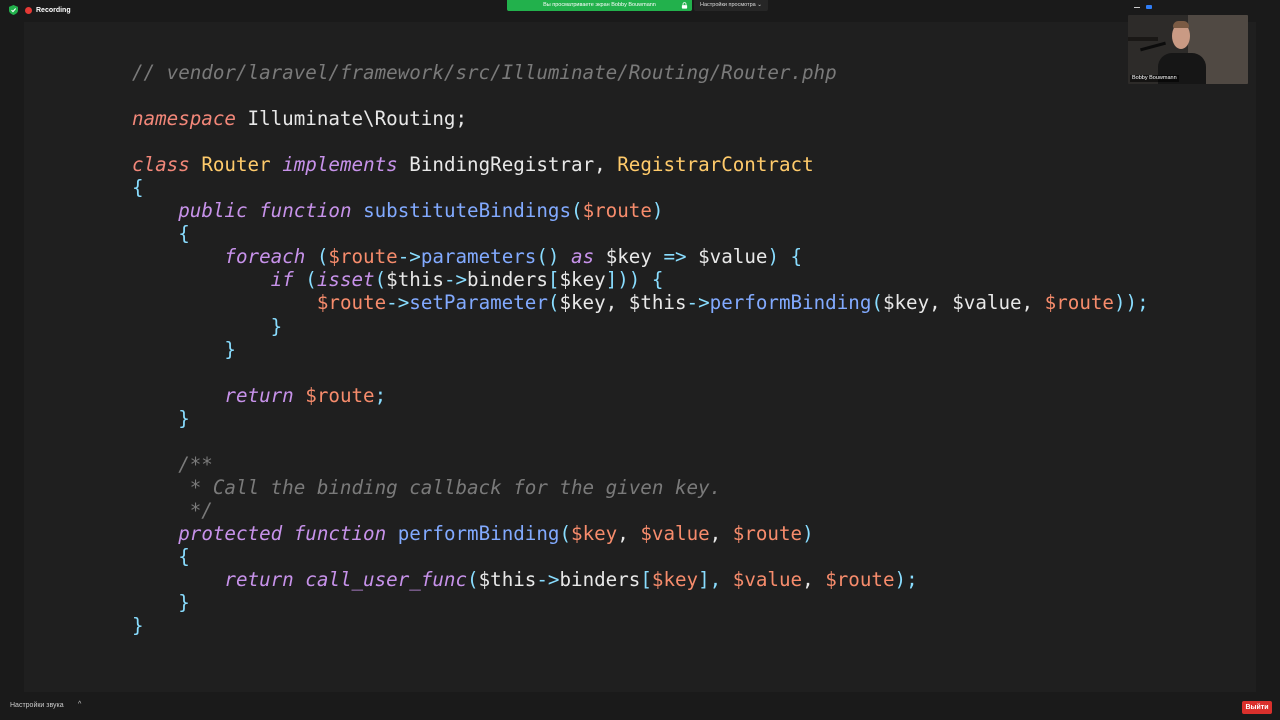 This screenshot has height=720, width=1280. Describe the element at coordinates (282, 280) in the screenshot. I see `code-token: if` at that location.